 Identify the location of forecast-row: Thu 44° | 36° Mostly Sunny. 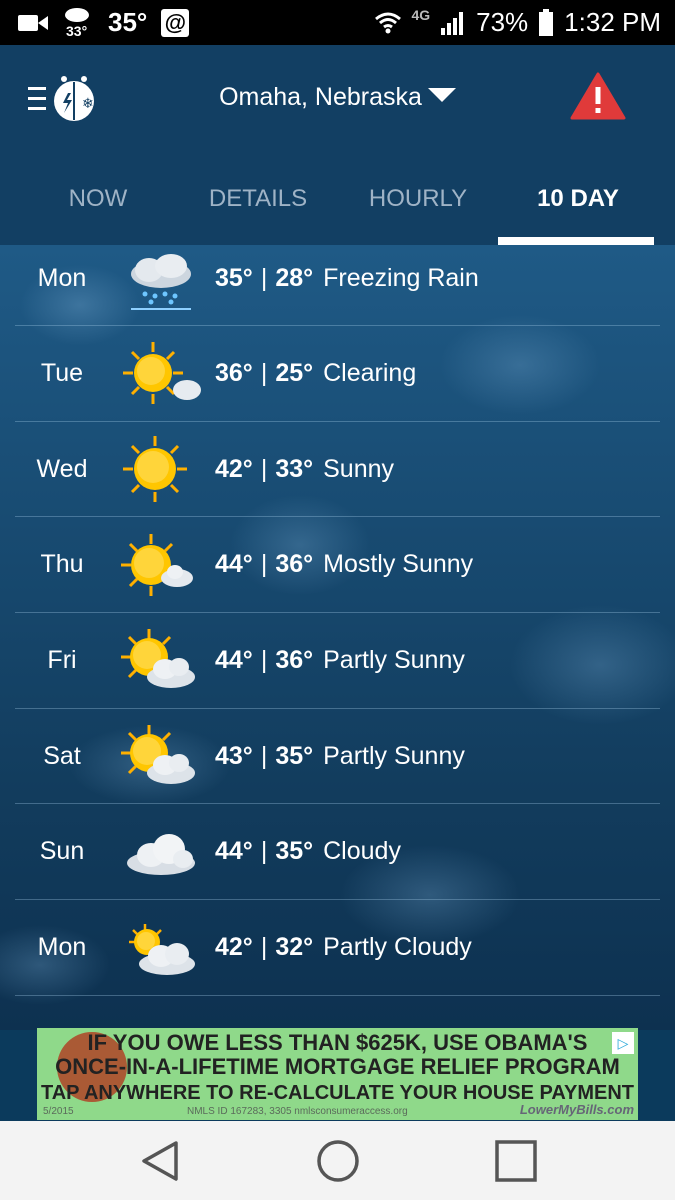
(337, 565).